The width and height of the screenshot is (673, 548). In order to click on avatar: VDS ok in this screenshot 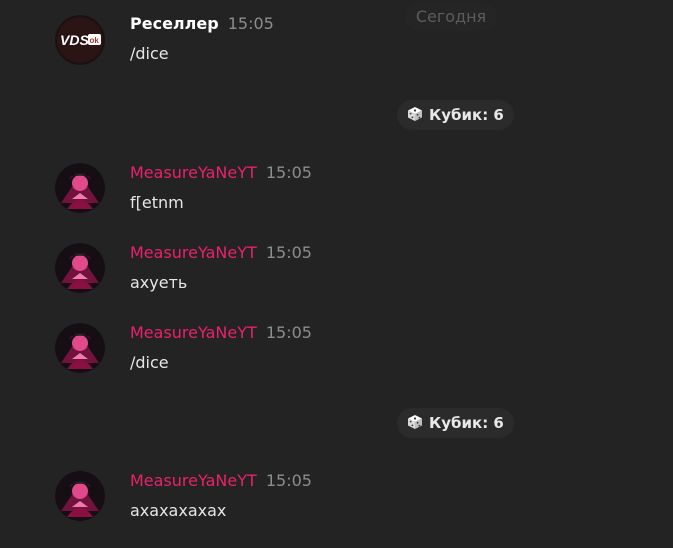, I will do `click(80, 40)`.